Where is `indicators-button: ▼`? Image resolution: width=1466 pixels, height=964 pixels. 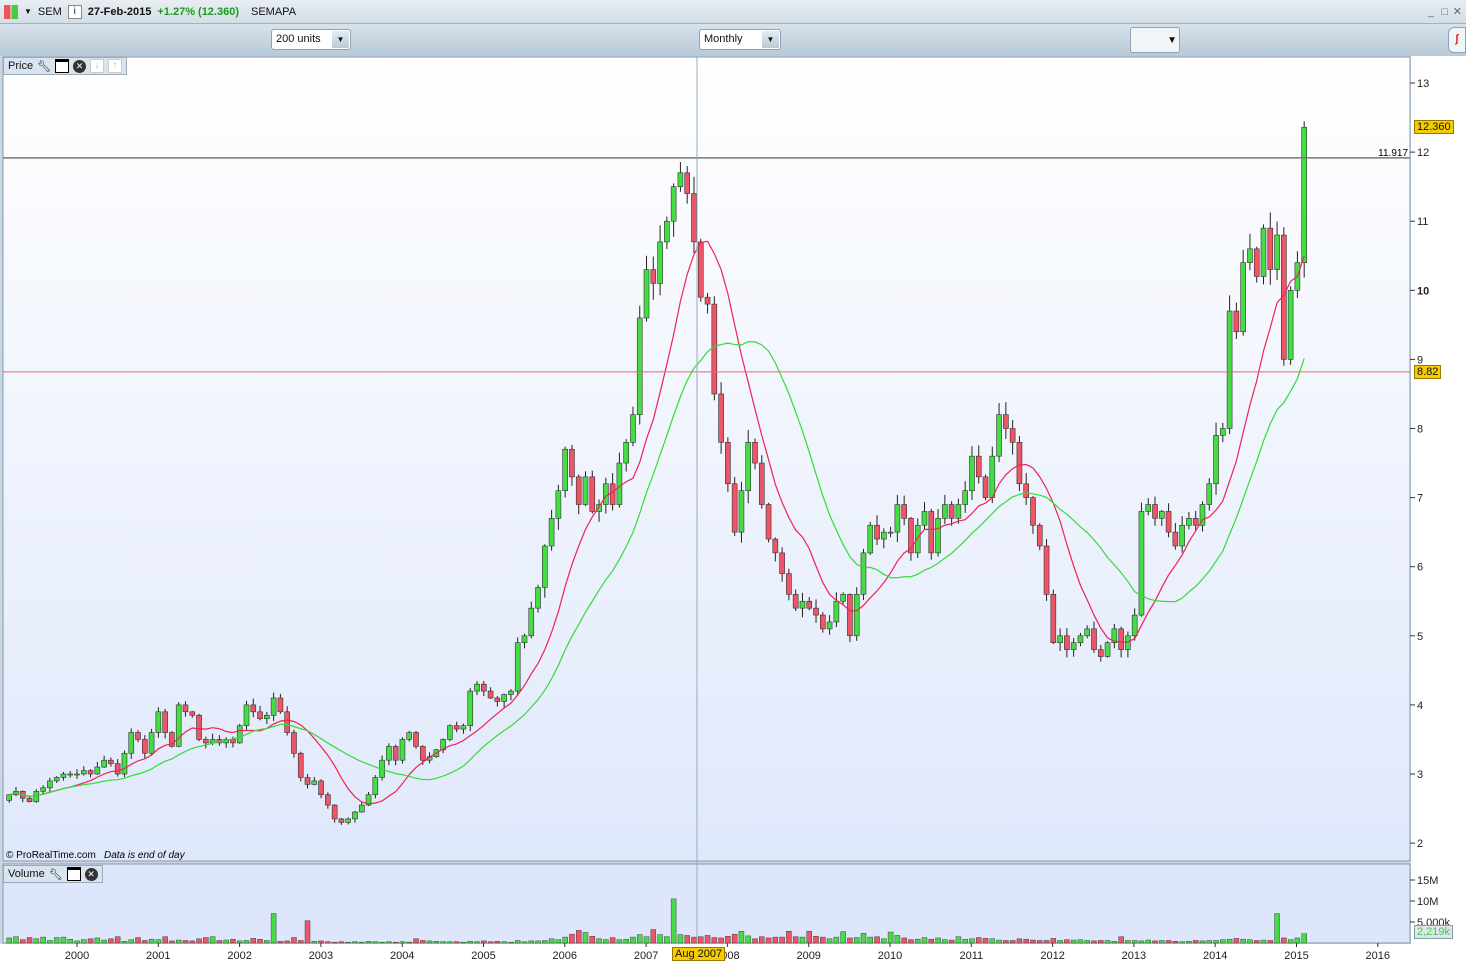 indicators-button: ▼ is located at coordinates (1155, 40).